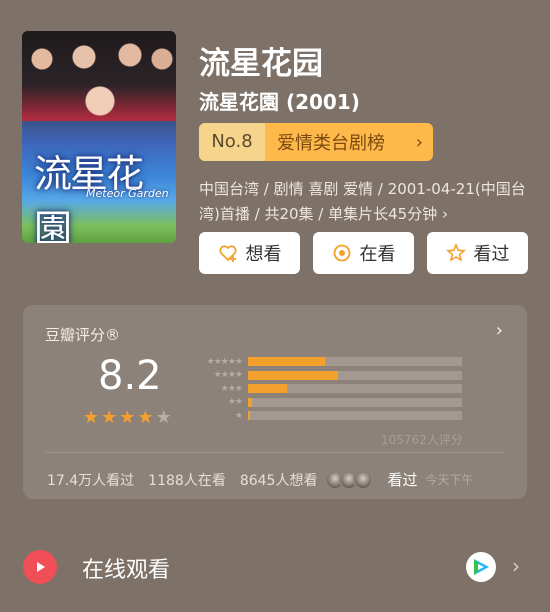 This screenshot has width=550, height=612. I want to click on friends-seen-time: 今天下午, so click(449, 480).